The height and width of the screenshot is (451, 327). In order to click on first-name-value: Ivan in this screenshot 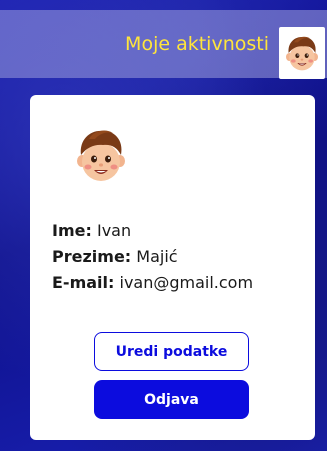, I will do `click(114, 230)`.